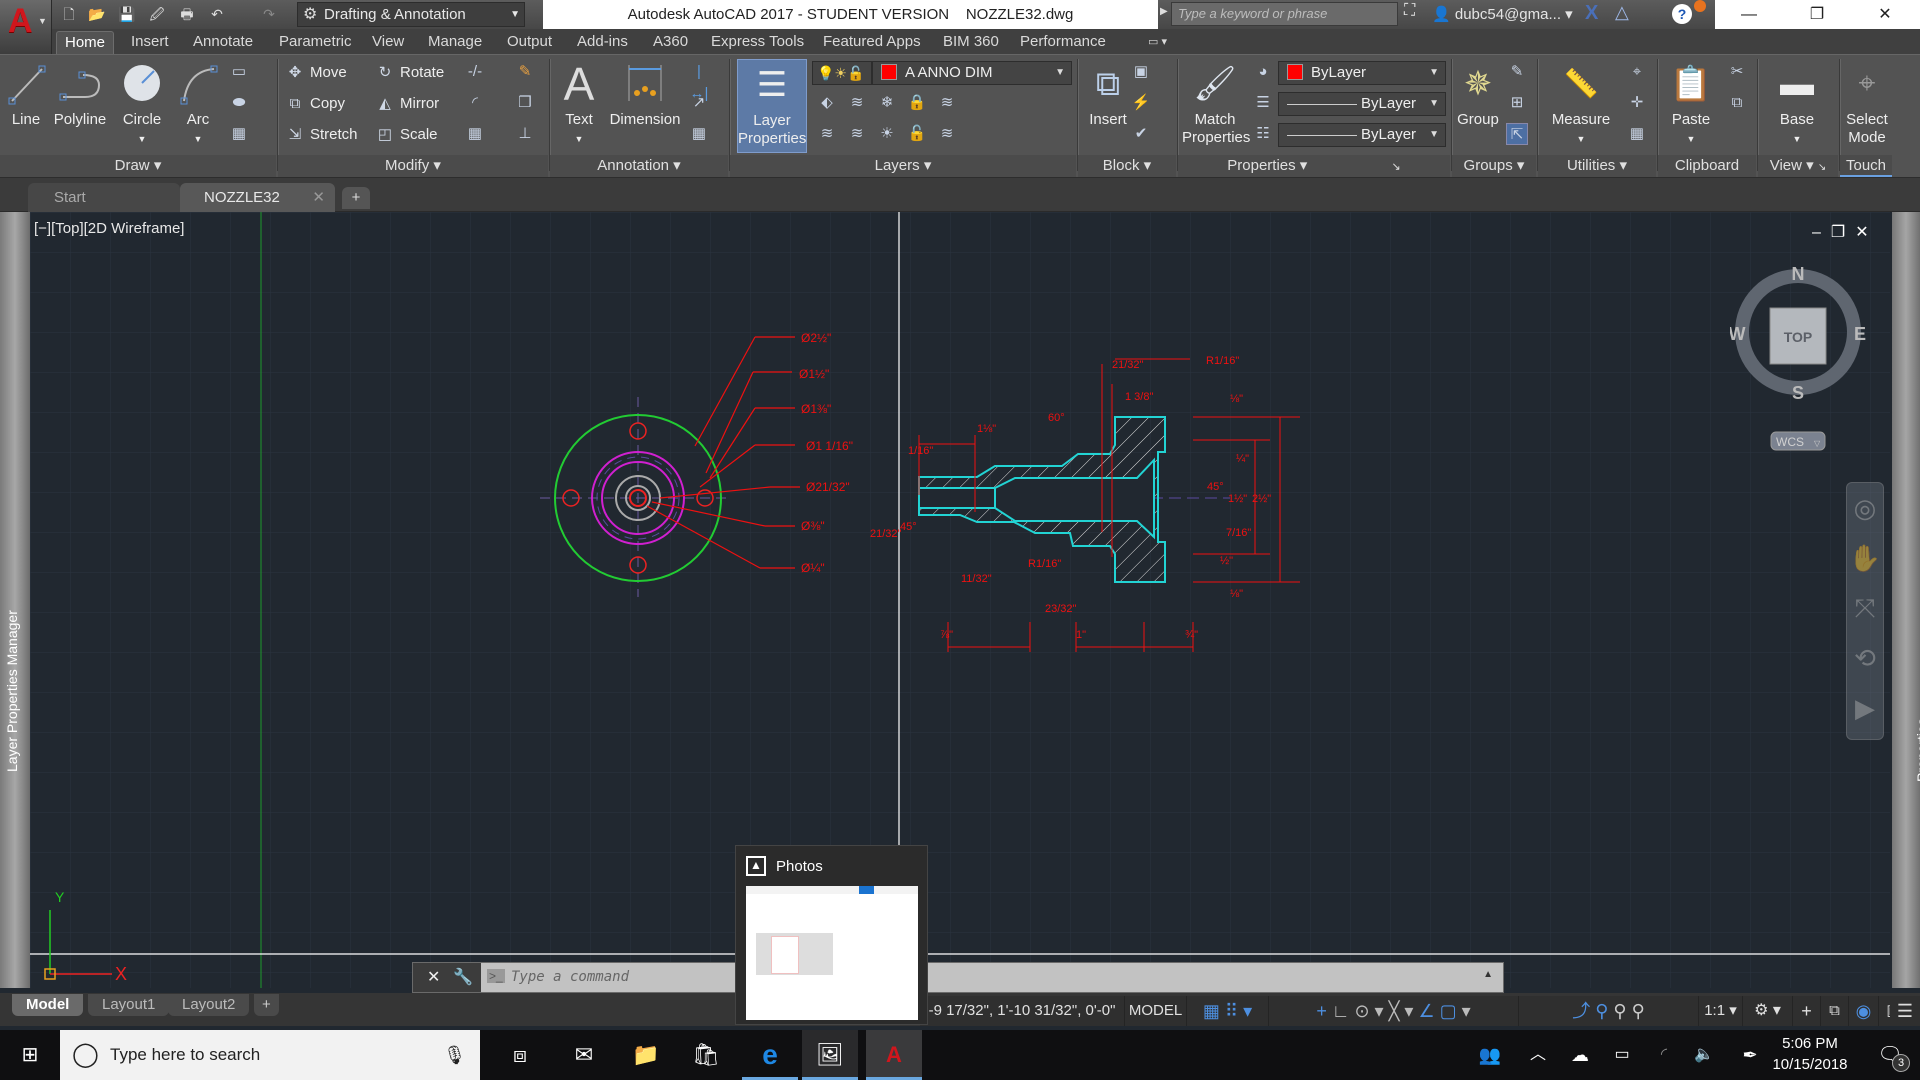  Describe the element at coordinates (1867, 104) in the screenshot. I see `select-mode-button: ⌖ Select Mode` at that location.